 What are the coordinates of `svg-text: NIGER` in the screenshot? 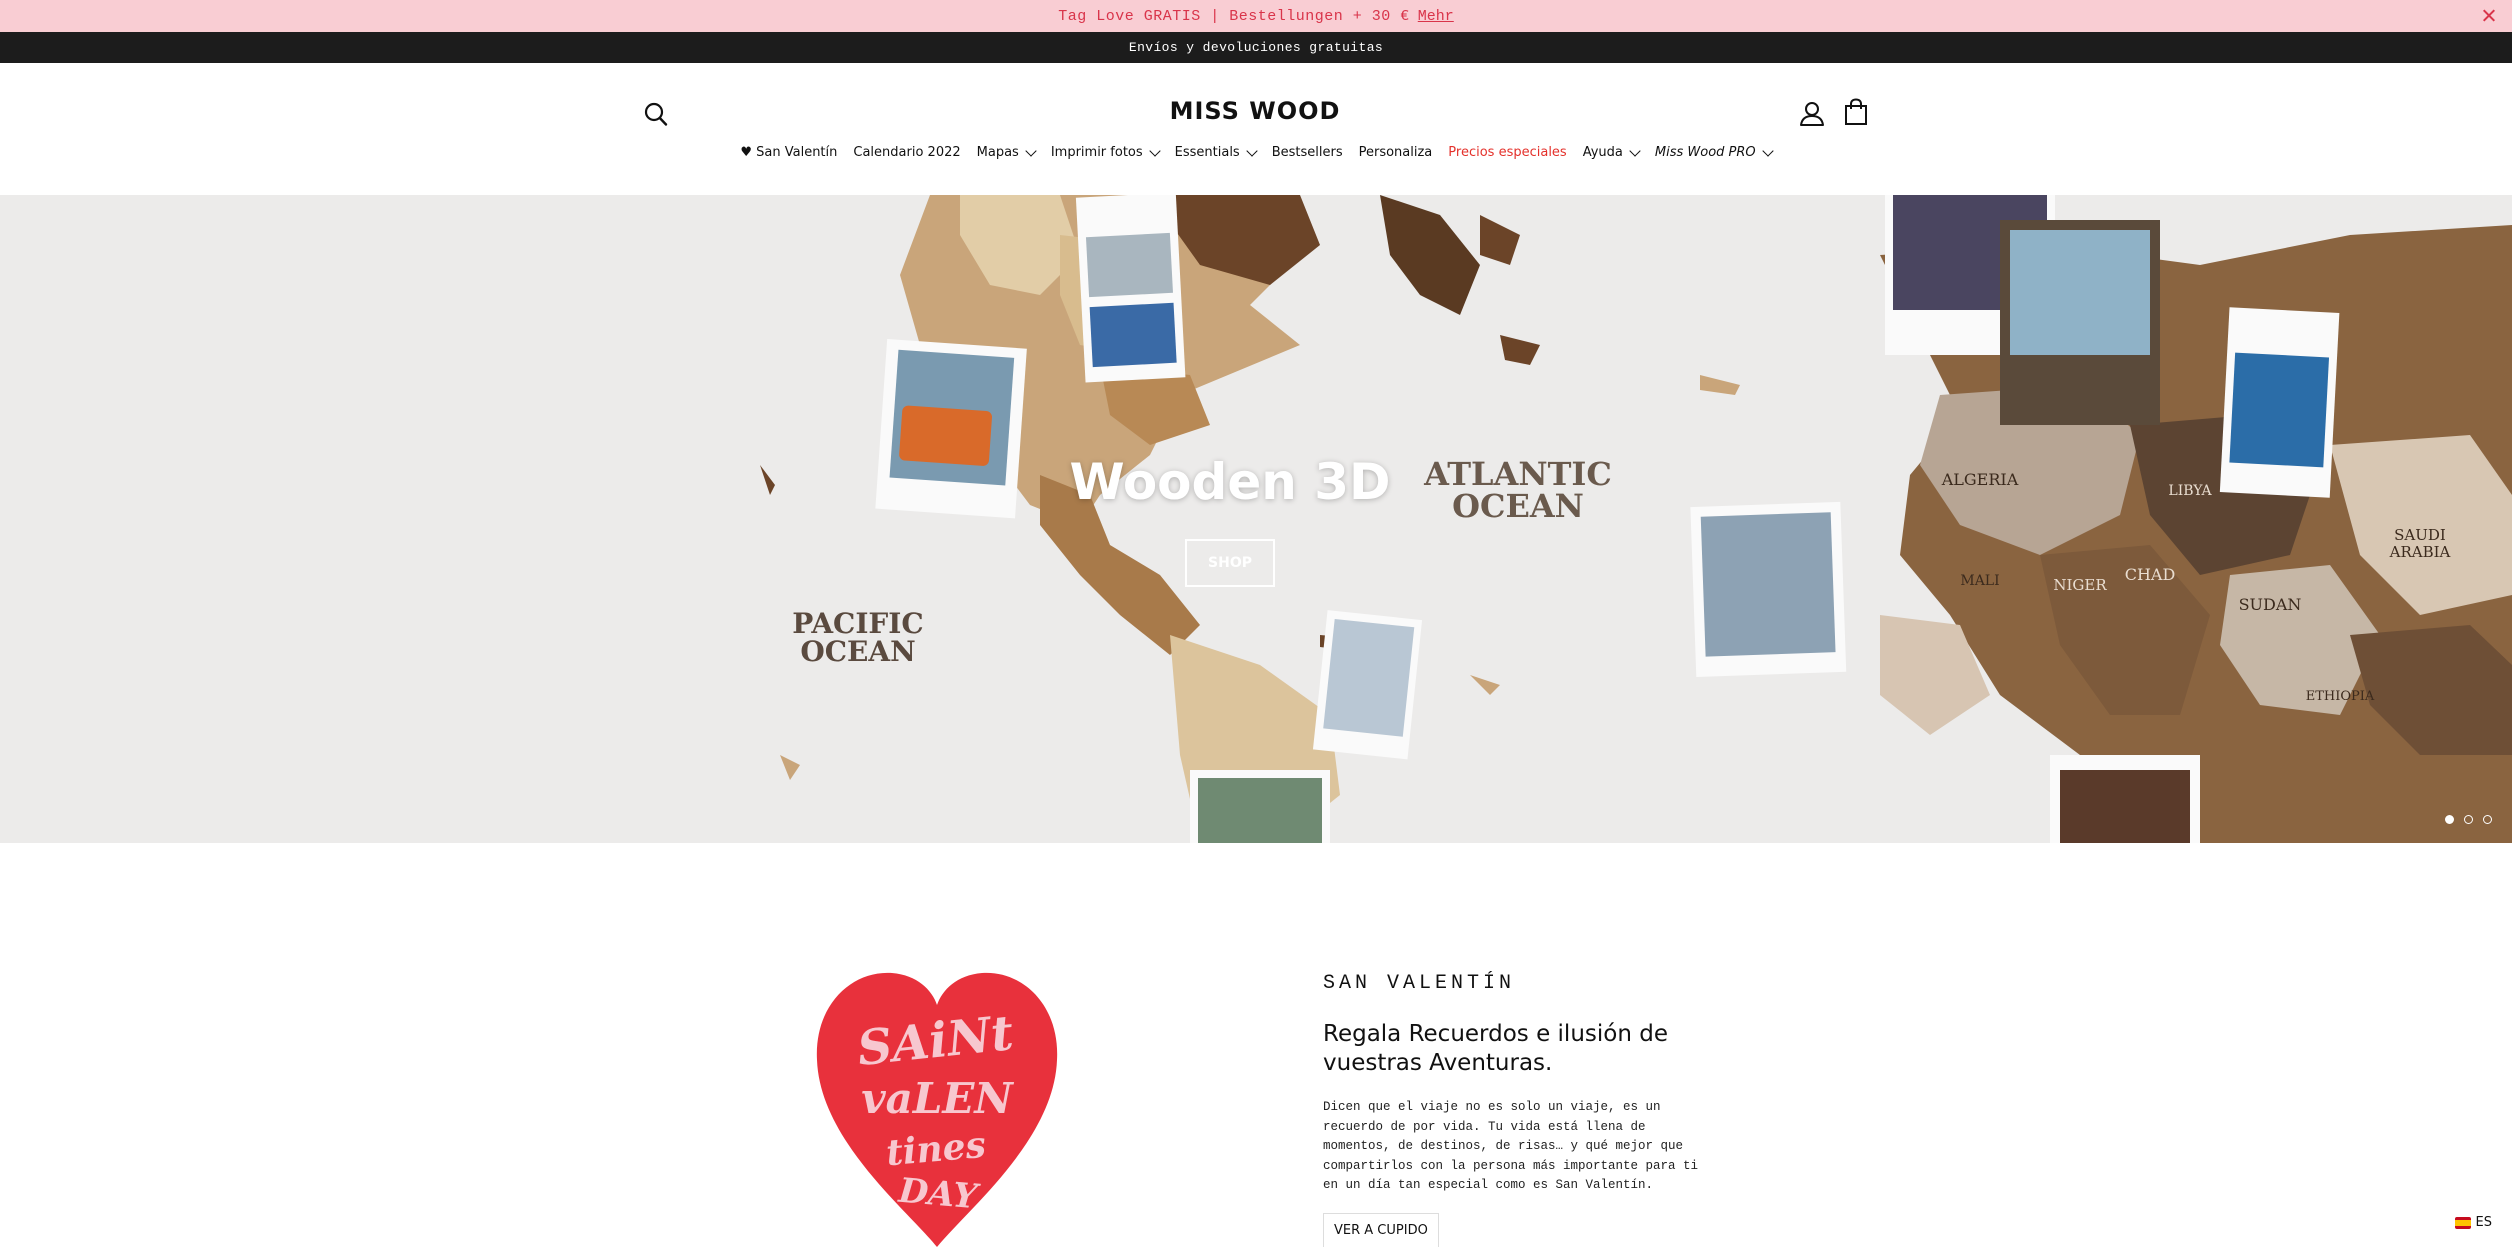 It's located at (2080, 585).